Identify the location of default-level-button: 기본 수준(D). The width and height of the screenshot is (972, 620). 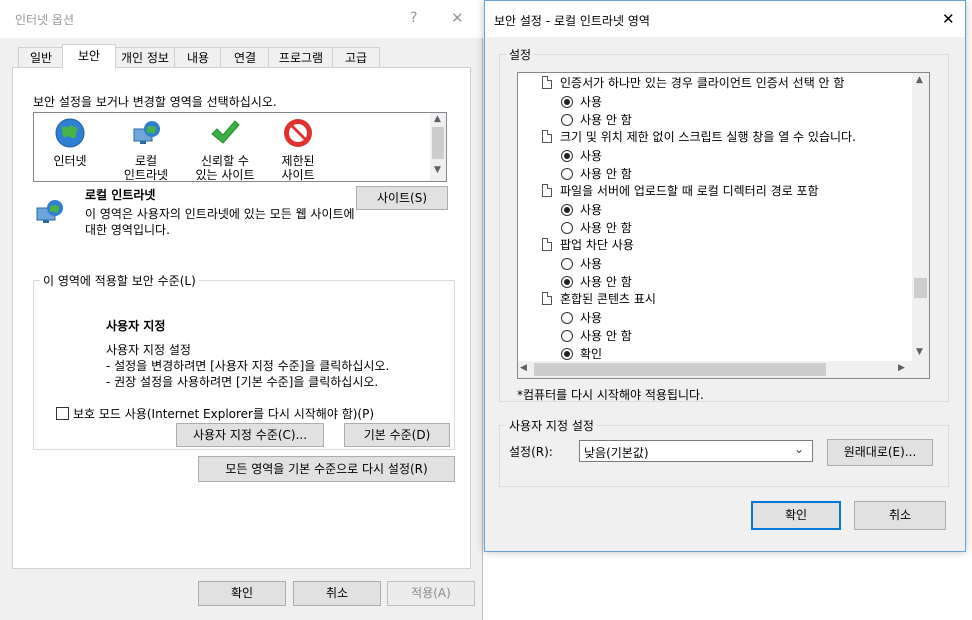
(397, 435).